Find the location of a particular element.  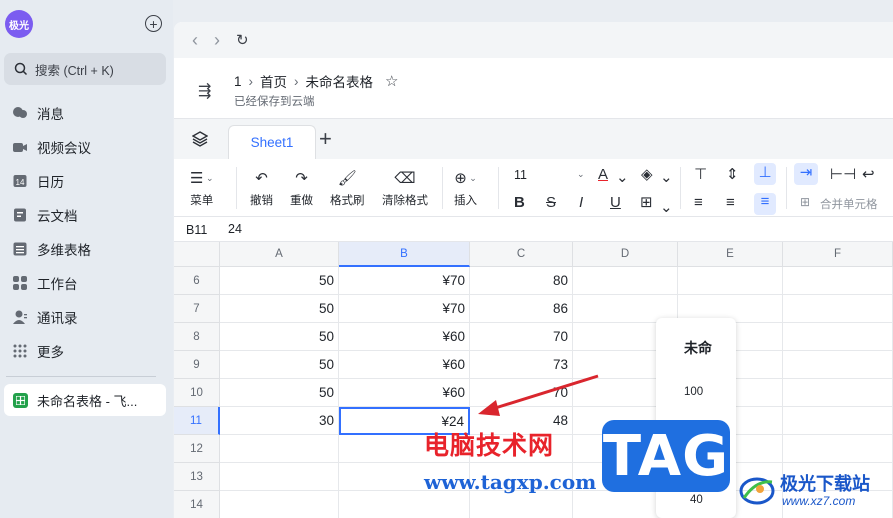

sidebar-item-base: 多维表格 is located at coordinates (86, 249).